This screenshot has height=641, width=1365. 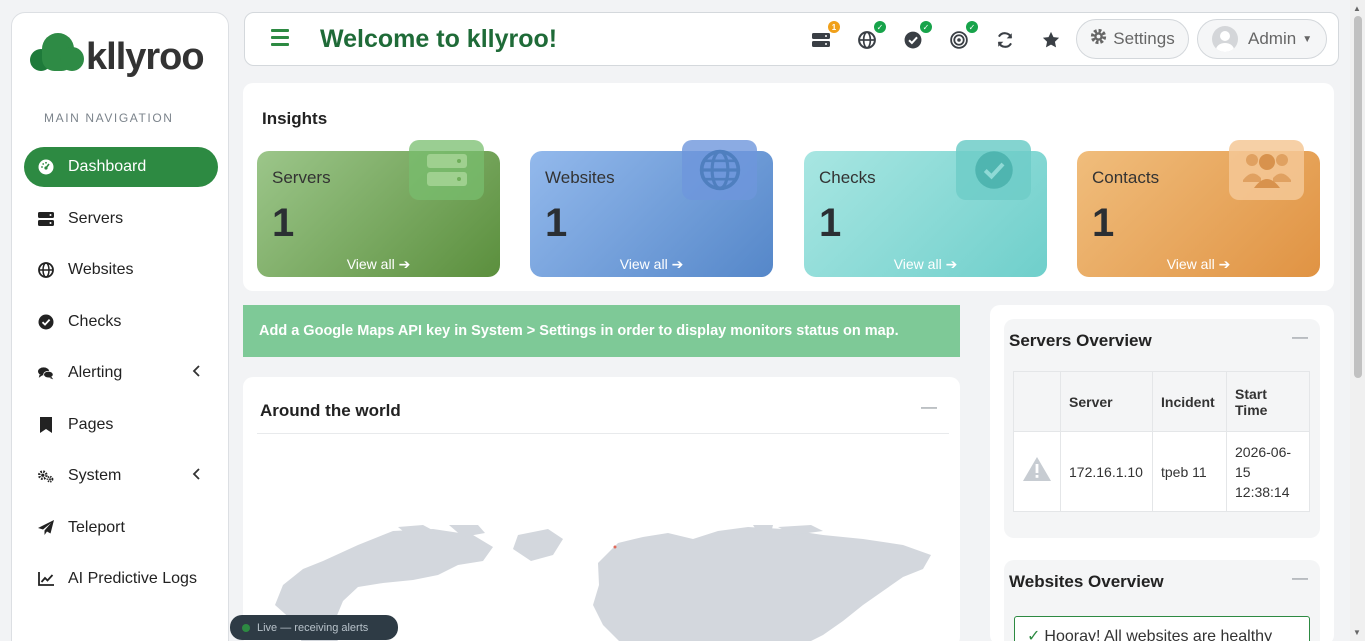 I want to click on scrollbar-thumb, so click(x=1358, y=197).